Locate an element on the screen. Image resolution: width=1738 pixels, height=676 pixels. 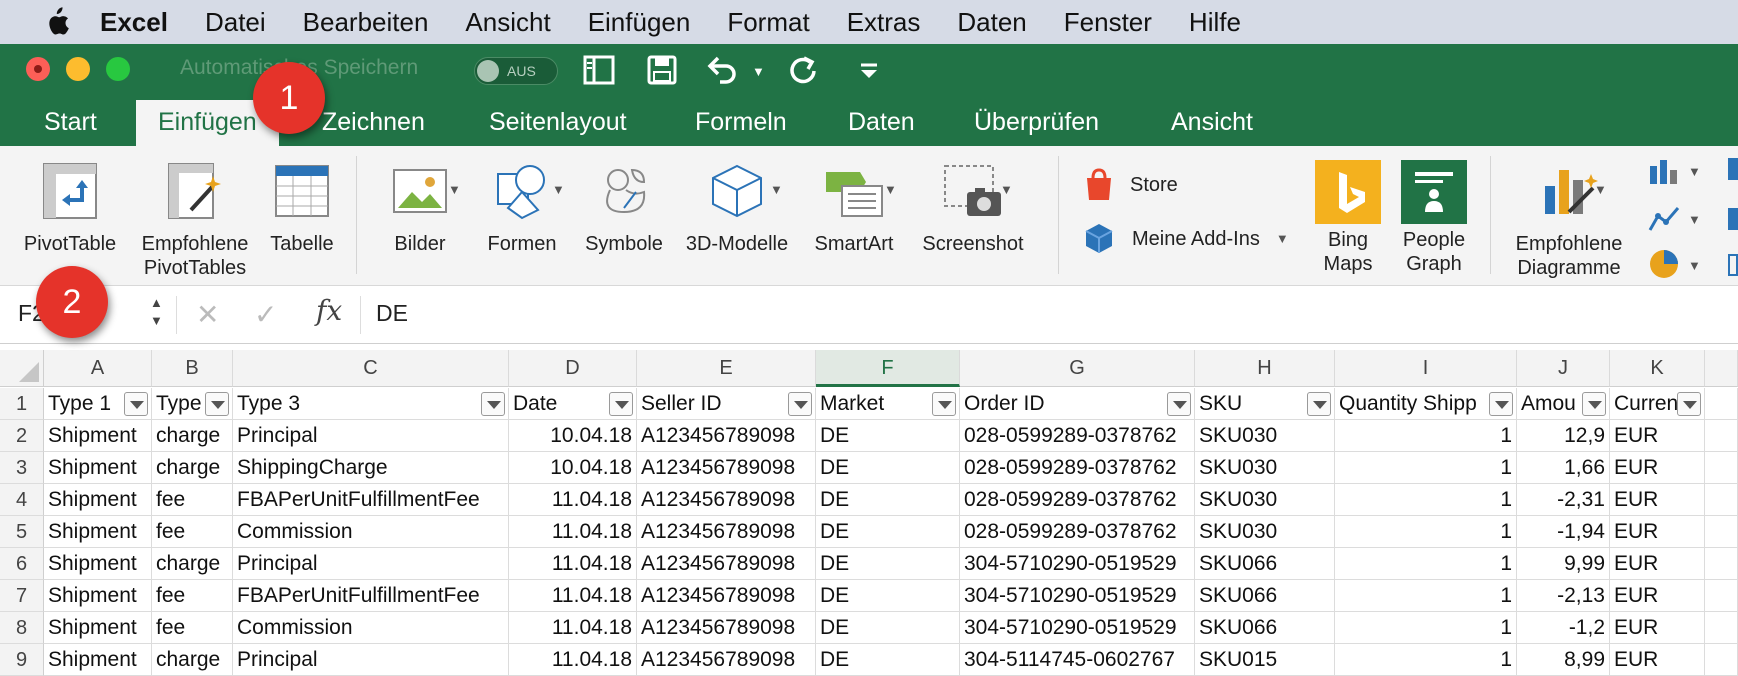
line-chart-icon is located at coordinates (1664, 219).